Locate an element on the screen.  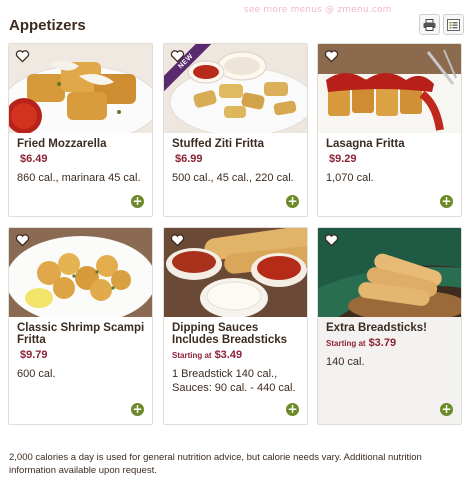
item-price: $6.49 is located at coordinates (34, 159).